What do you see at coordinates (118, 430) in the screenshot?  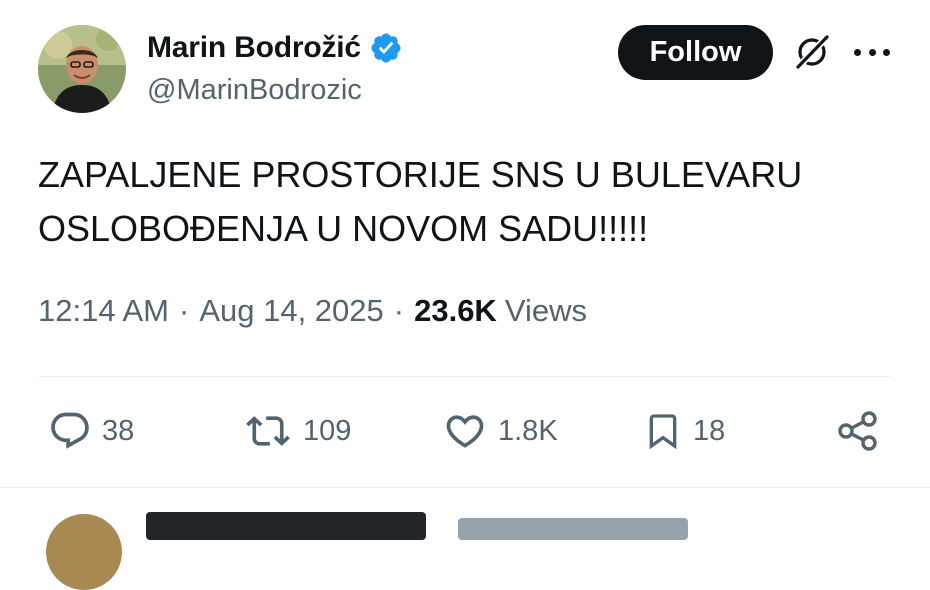 I see `reply-count: 38` at bounding box center [118, 430].